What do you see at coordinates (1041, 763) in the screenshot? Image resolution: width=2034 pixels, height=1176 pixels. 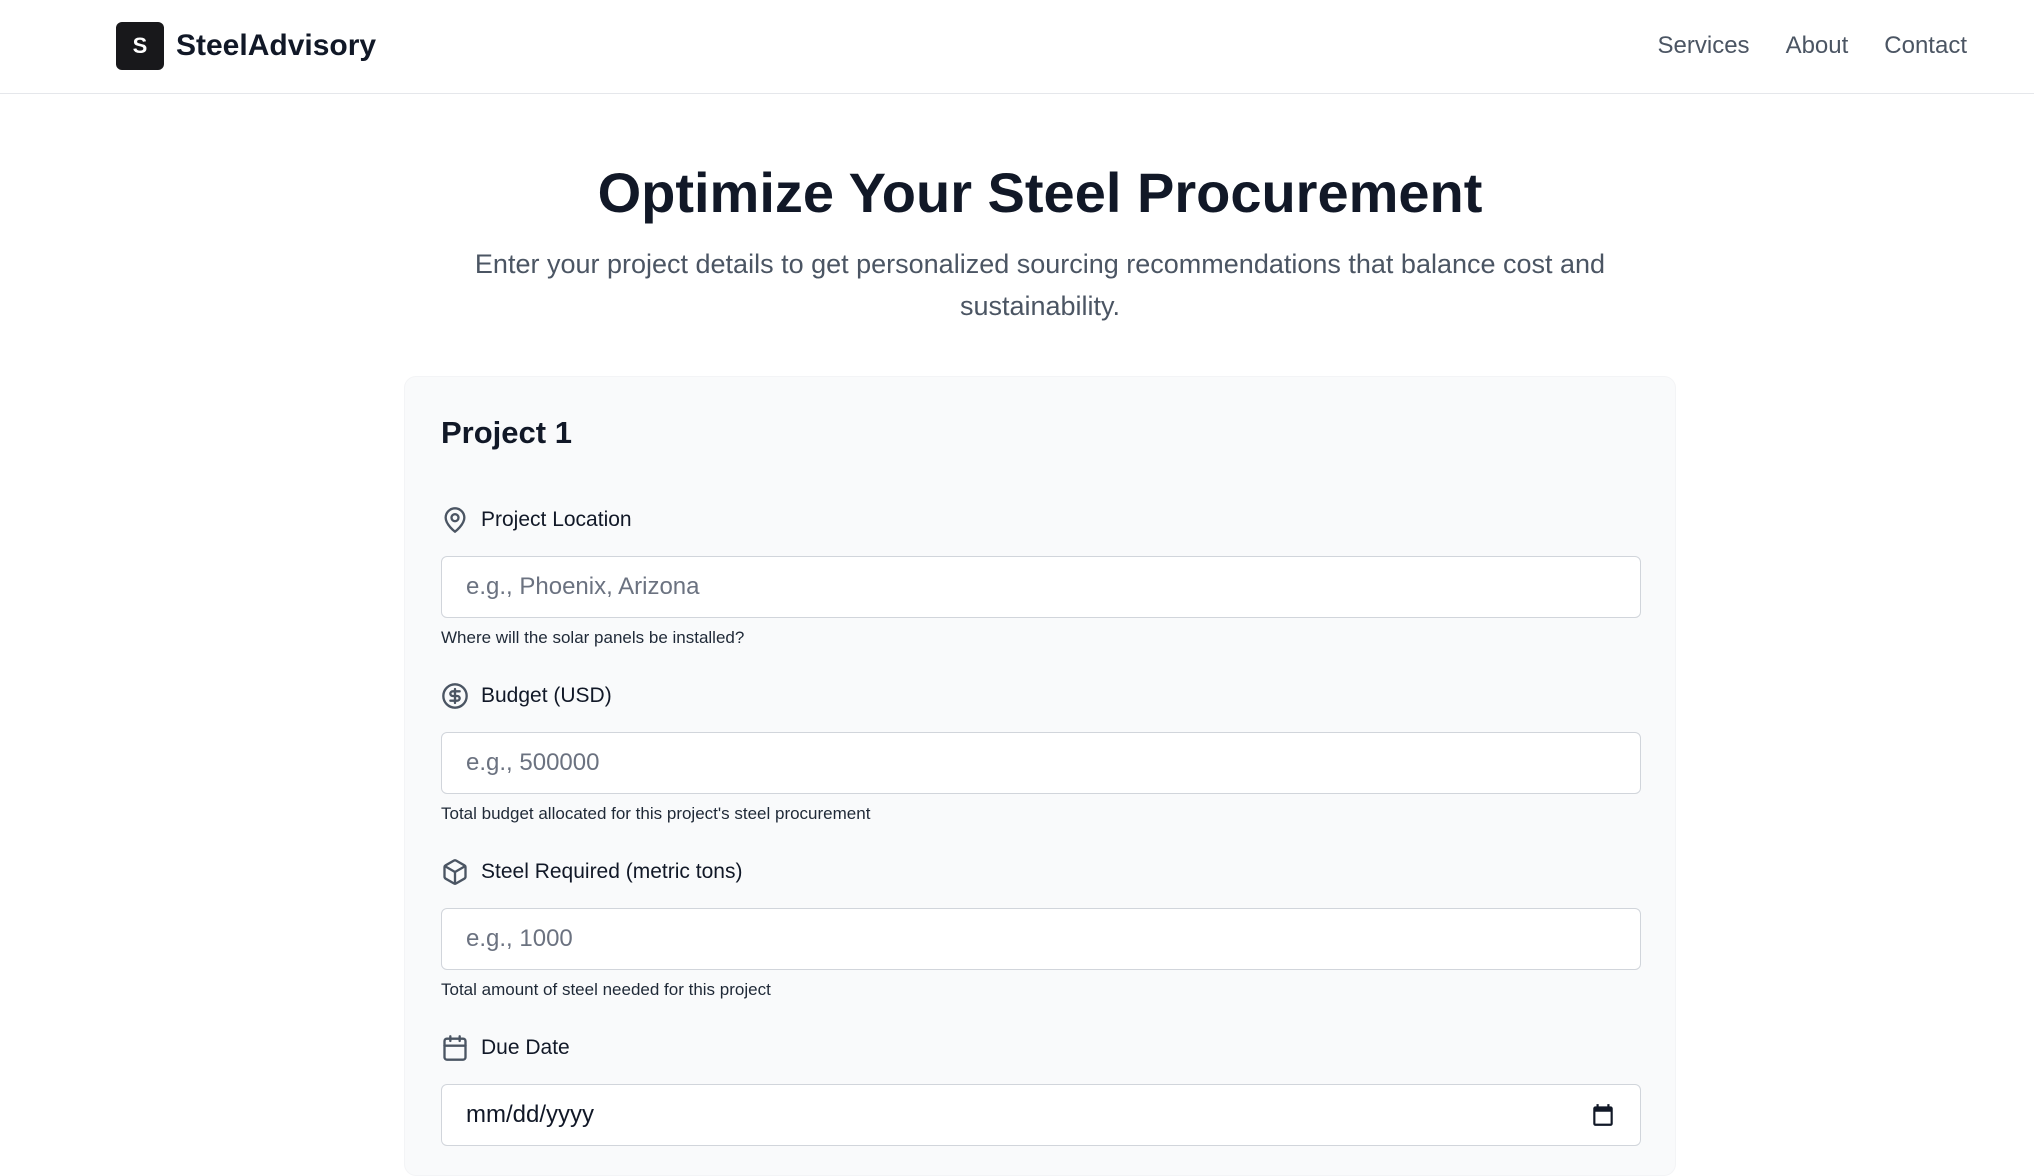 I see `budget-input` at bounding box center [1041, 763].